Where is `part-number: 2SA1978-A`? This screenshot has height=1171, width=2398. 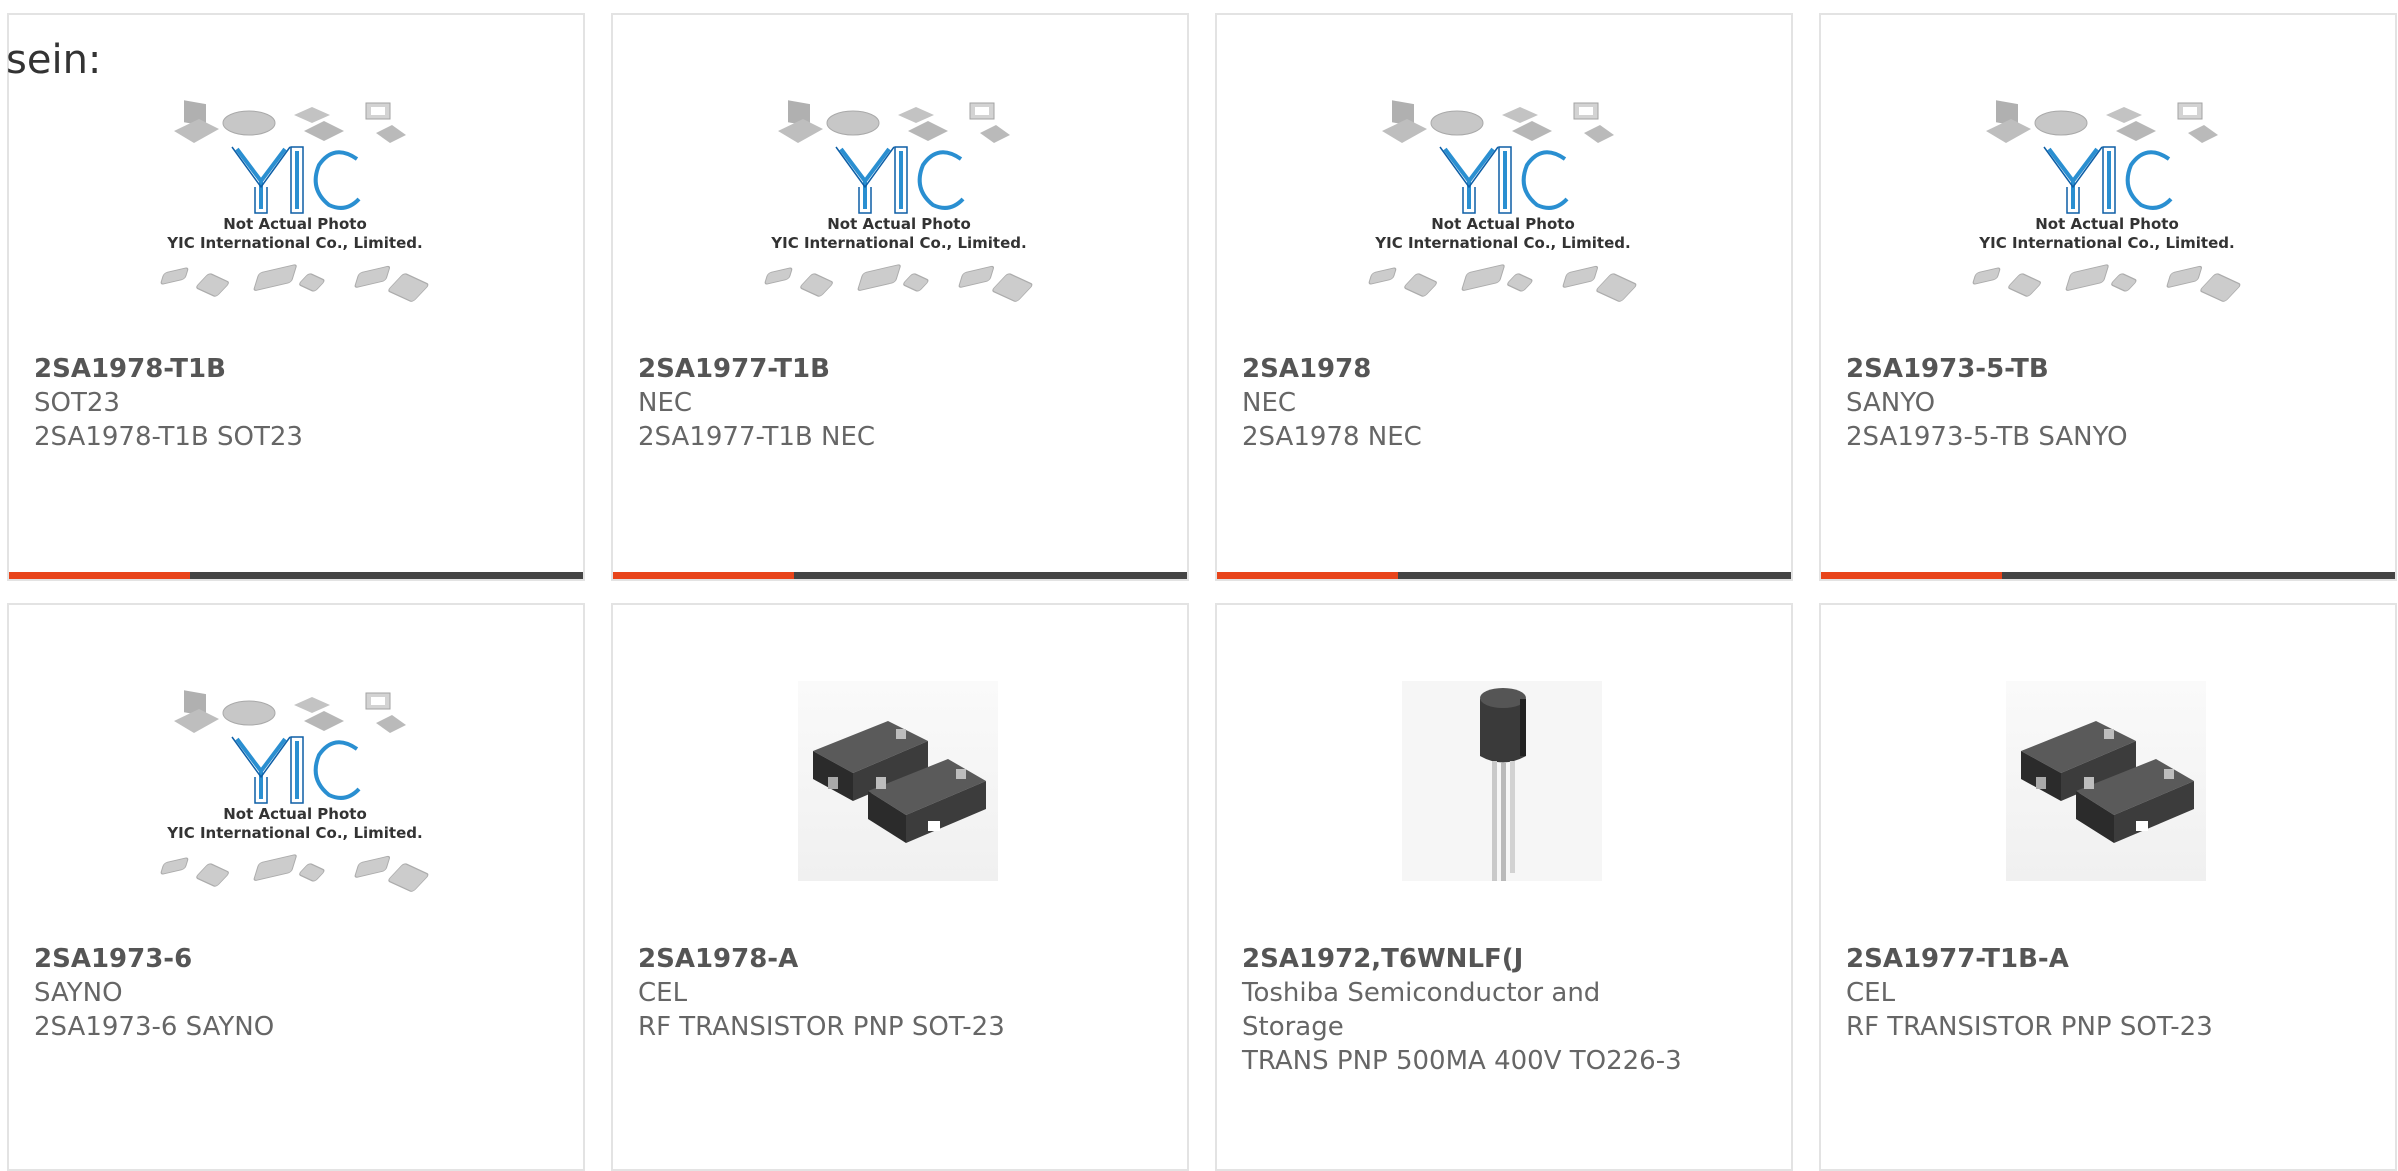 part-number: 2SA1978-A is located at coordinates (888, 959).